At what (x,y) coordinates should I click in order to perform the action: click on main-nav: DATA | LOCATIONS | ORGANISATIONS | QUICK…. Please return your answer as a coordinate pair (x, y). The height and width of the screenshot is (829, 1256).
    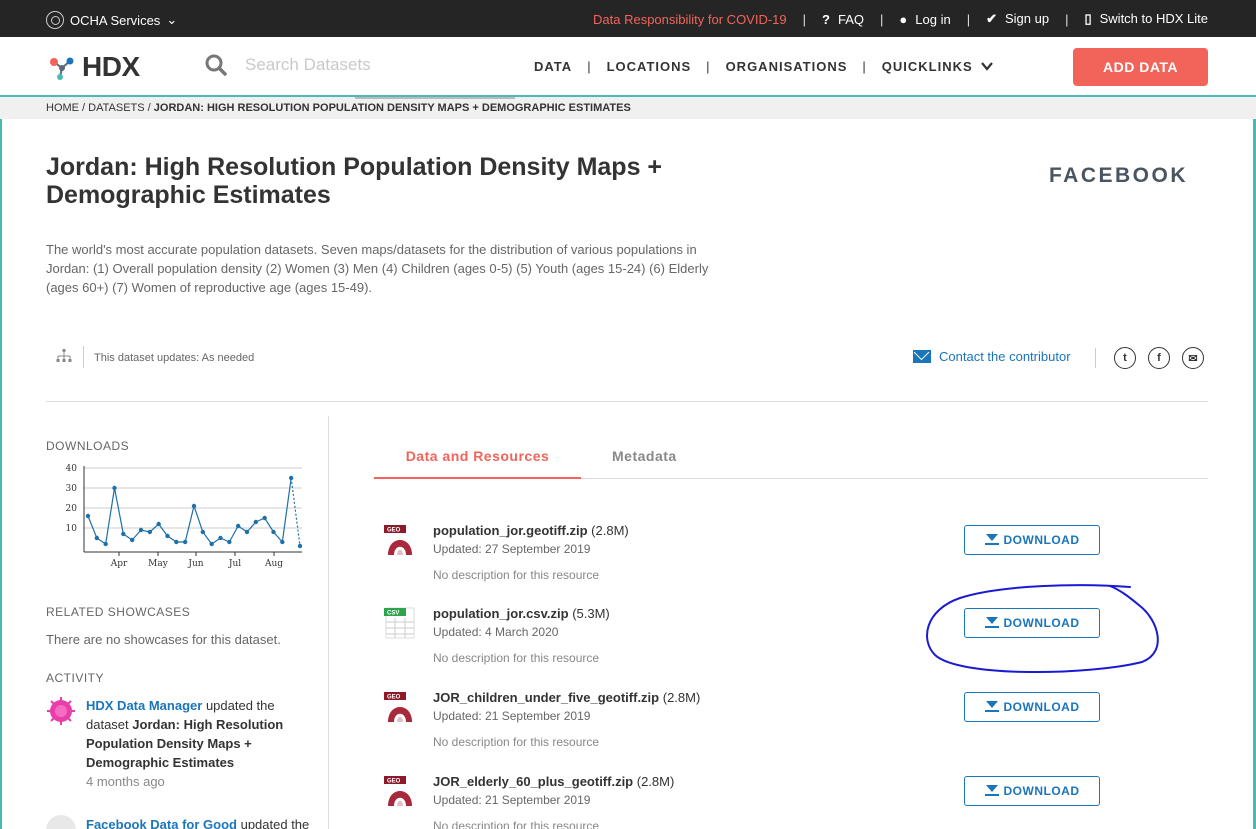
    Looking at the image, I should click on (764, 66).